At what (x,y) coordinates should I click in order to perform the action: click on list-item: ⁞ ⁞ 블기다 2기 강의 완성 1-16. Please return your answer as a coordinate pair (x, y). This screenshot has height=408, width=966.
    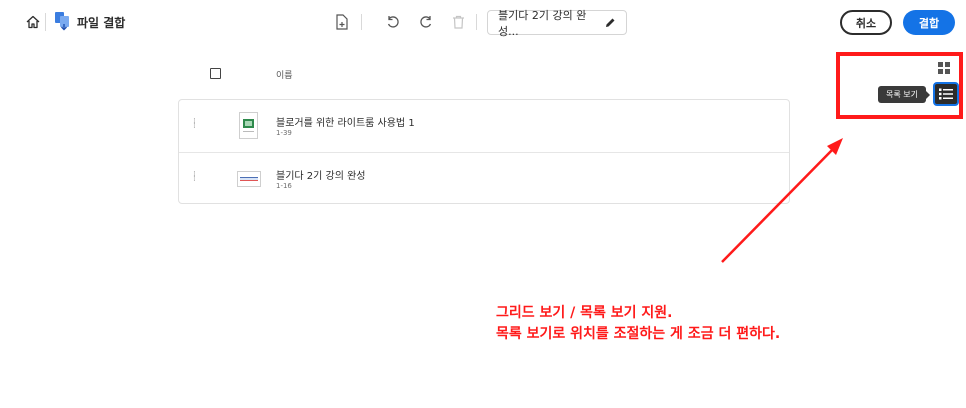
    Looking at the image, I should click on (484, 178).